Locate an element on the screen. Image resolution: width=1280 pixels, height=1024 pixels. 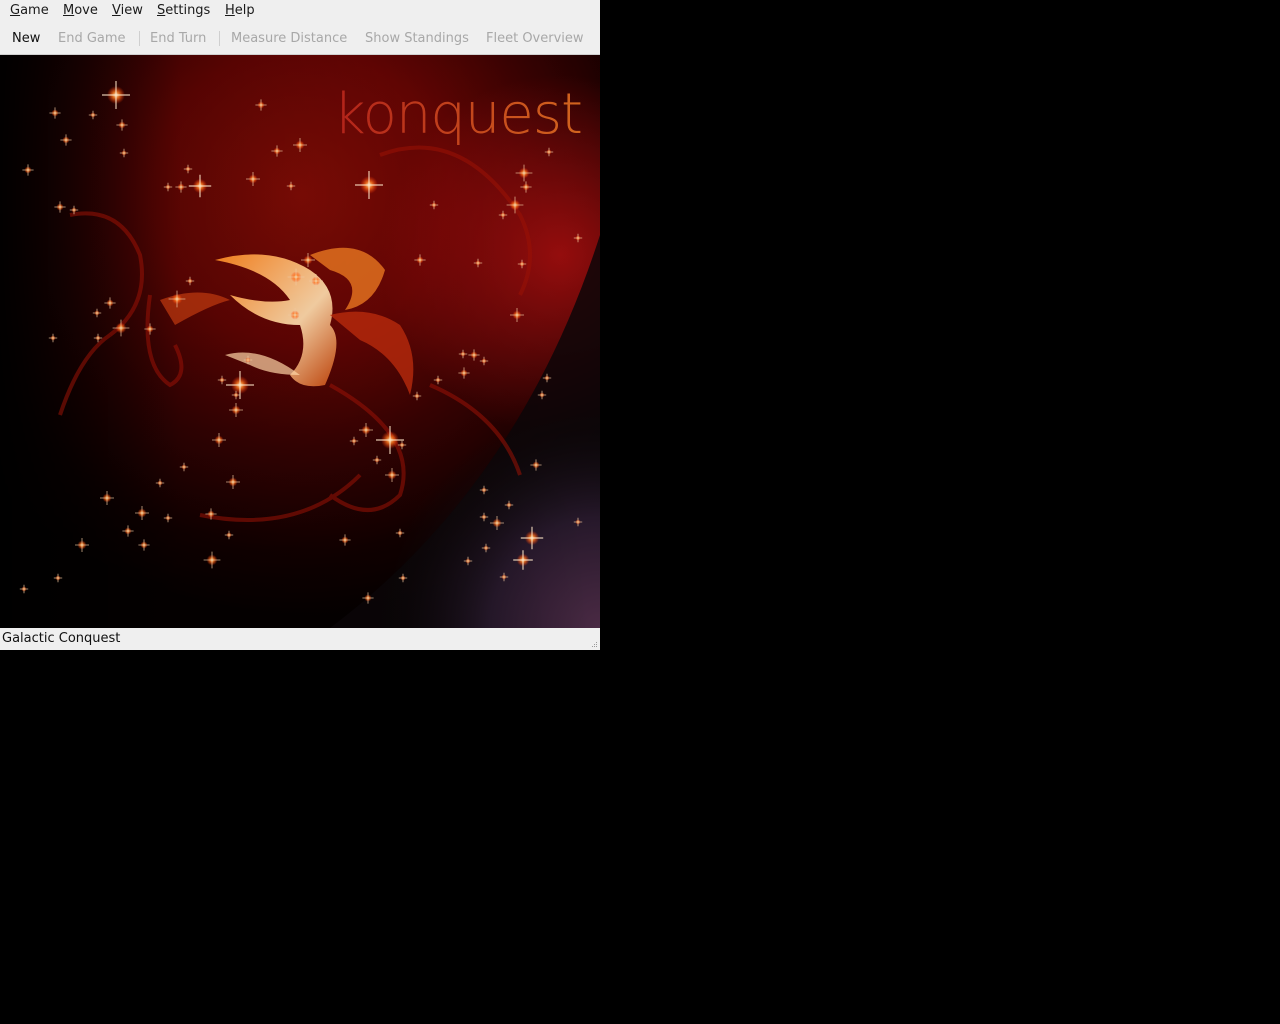
end-game-button: End Game is located at coordinates (92, 39).